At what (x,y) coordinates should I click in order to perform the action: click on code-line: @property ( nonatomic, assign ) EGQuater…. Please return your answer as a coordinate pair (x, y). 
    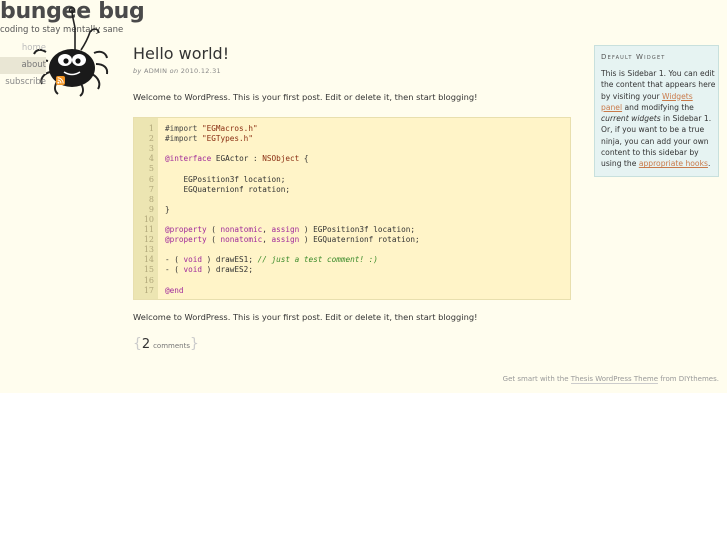
    Looking at the image, I should click on (292, 239).